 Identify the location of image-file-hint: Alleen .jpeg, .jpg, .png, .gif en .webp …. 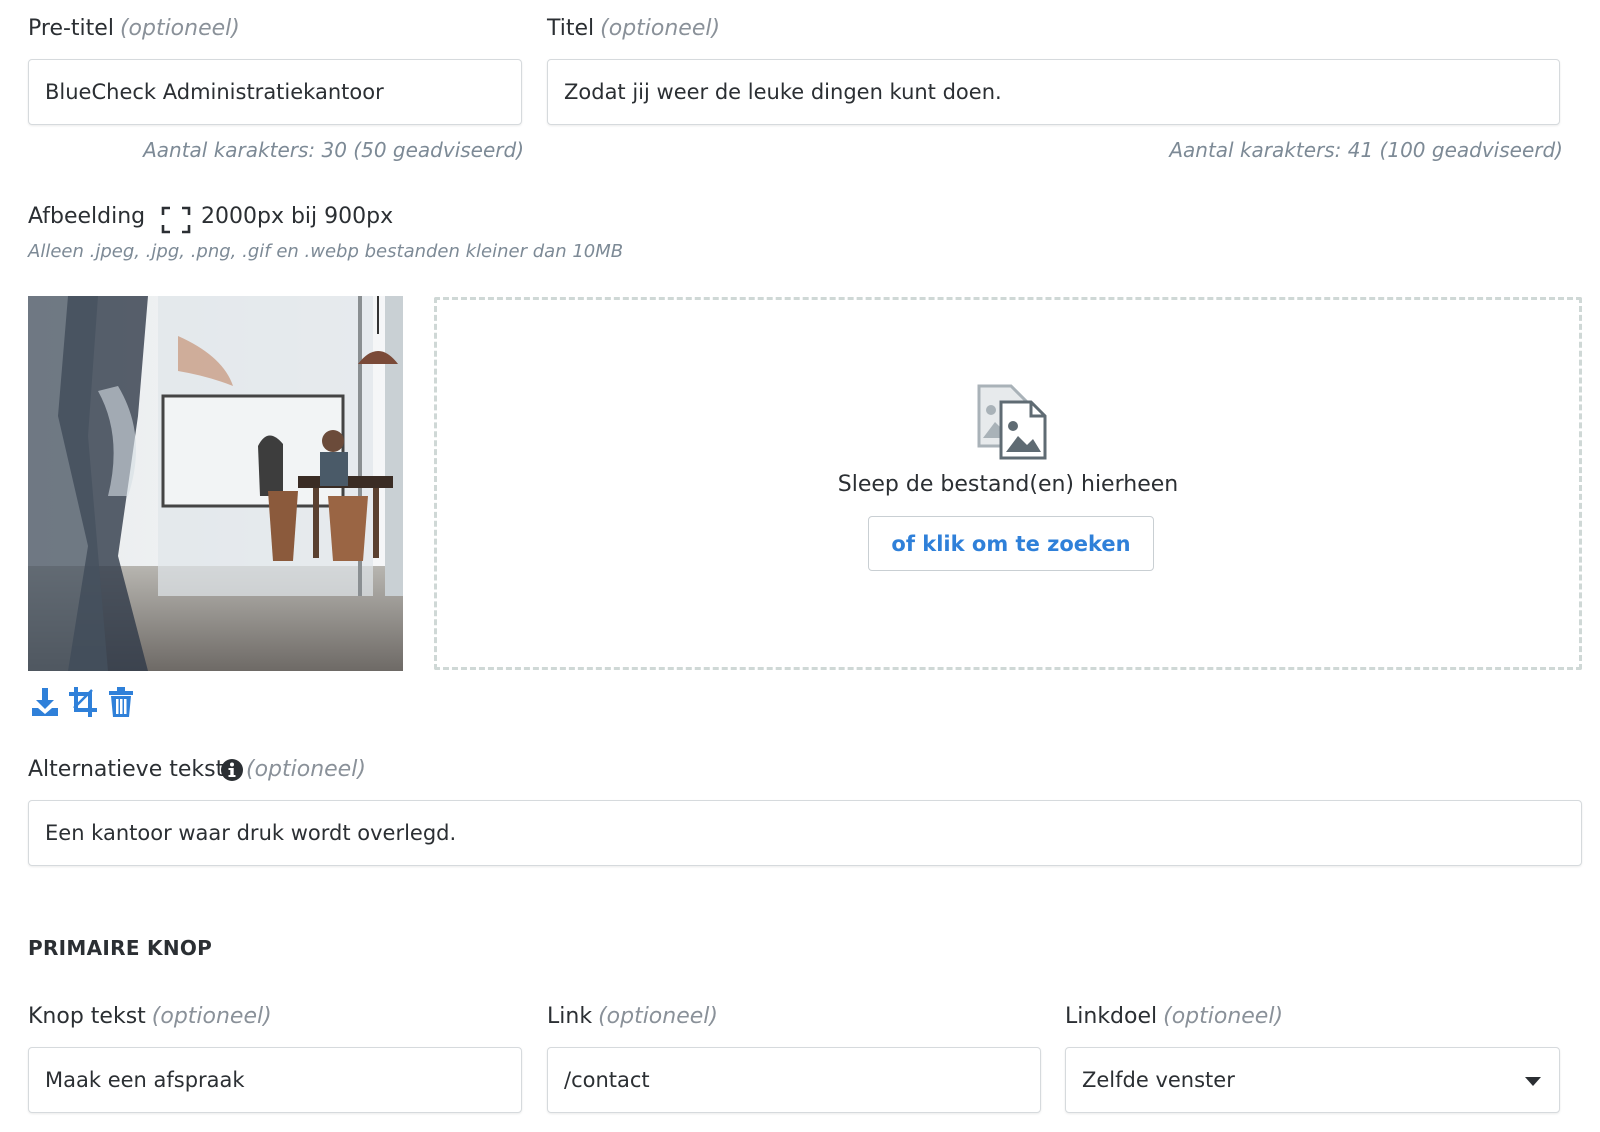
(326, 251).